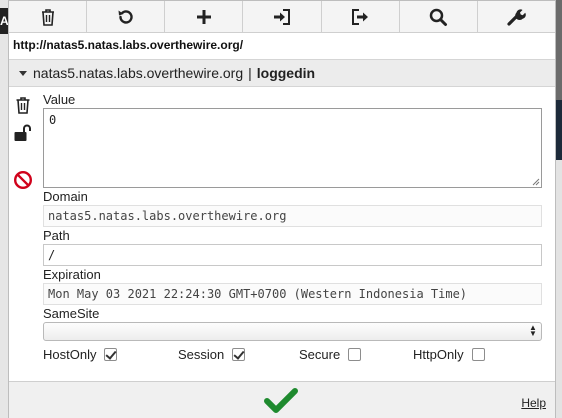 This screenshot has width=562, height=418. What do you see at coordinates (72, 274) in the screenshot?
I see `expiration-label: Expiration` at bounding box center [72, 274].